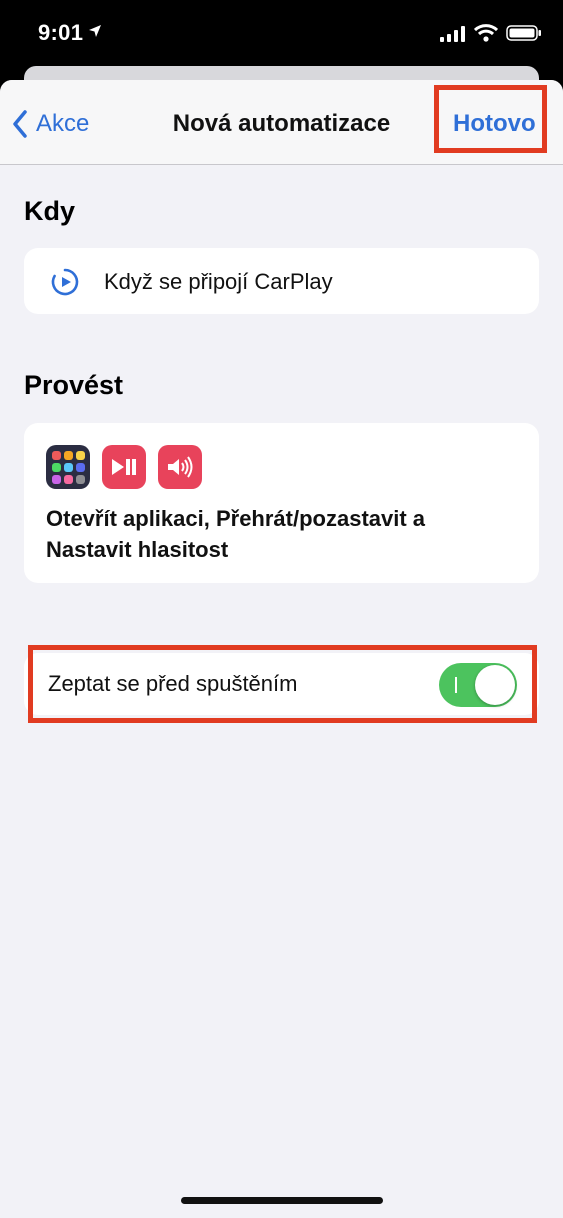 The width and height of the screenshot is (563, 1218). I want to click on status-bar: 9:01, so click(281, 33).